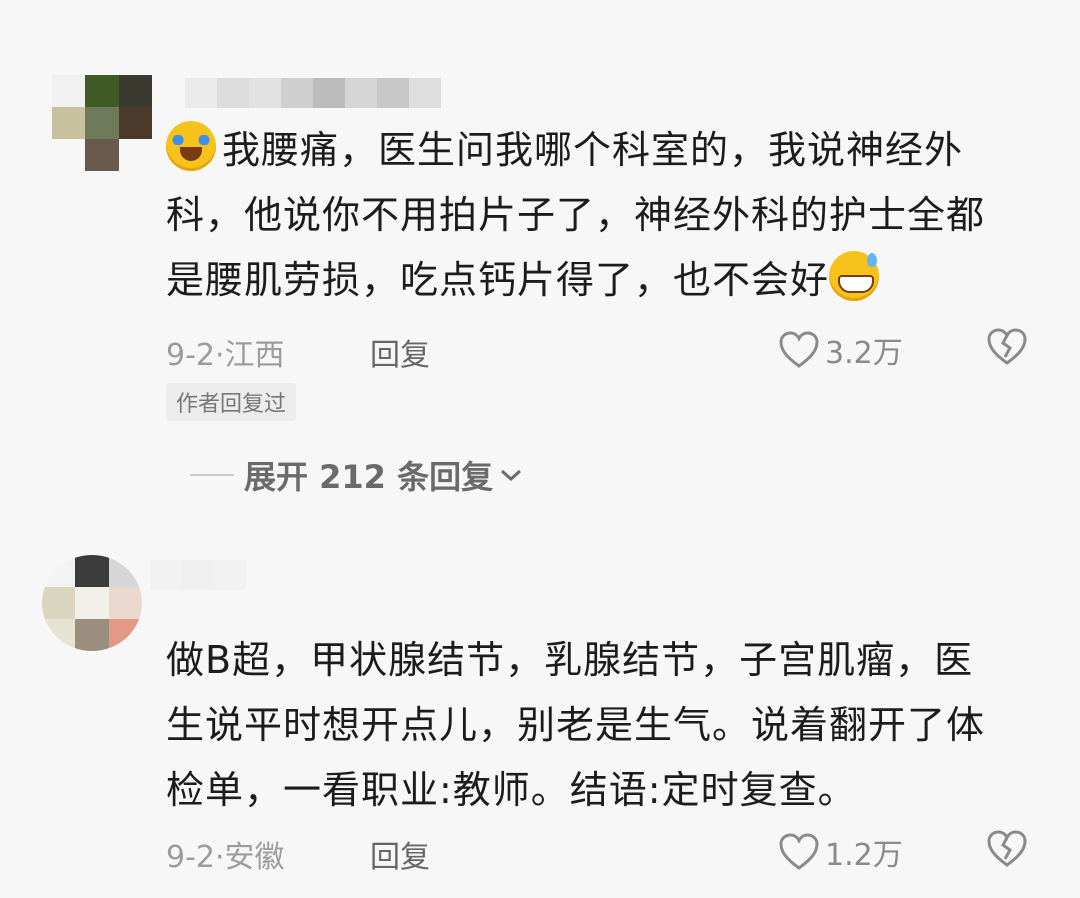 The height and width of the screenshot is (898, 1080). What do you see at coordinates (606, 852) in the screenshot?
I see `comment-meta: 9-2·安徽 回复 1.2万` at bounding box center [606, 852].